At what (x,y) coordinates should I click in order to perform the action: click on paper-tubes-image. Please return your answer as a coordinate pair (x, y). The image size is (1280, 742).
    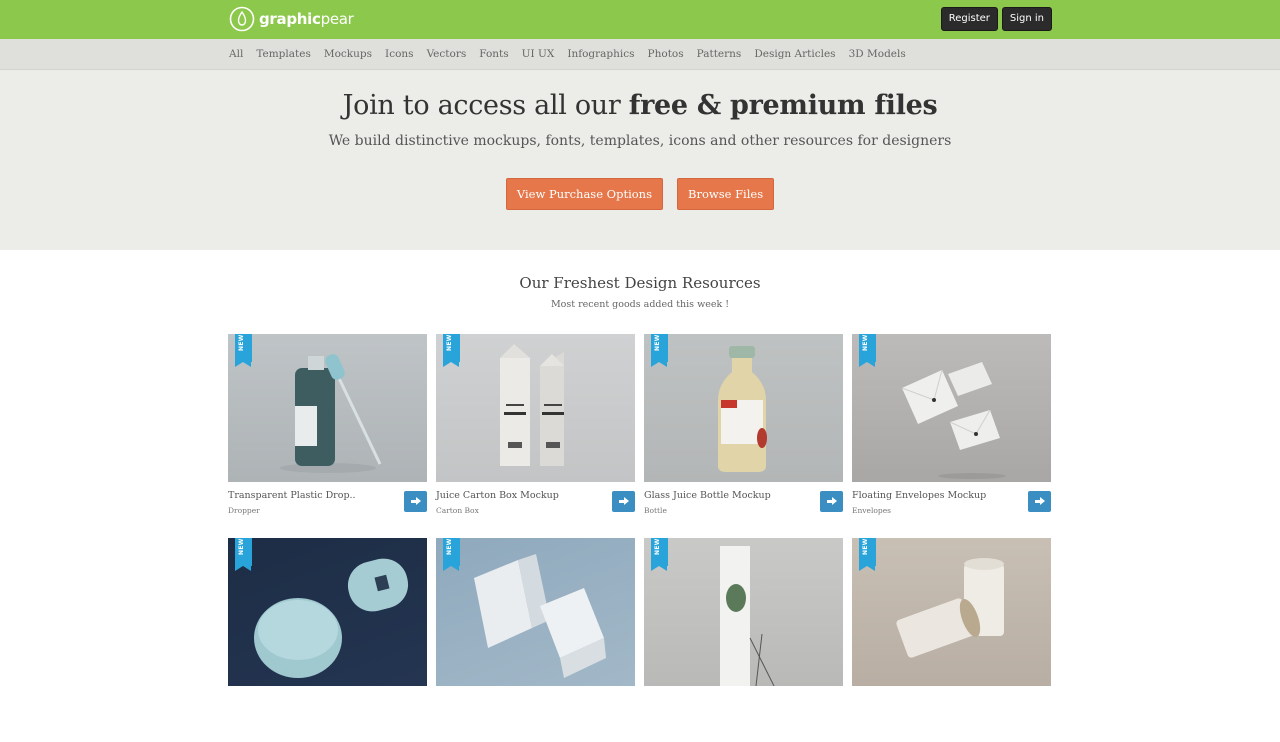
    Looking at the image, I should click on (950, 608).